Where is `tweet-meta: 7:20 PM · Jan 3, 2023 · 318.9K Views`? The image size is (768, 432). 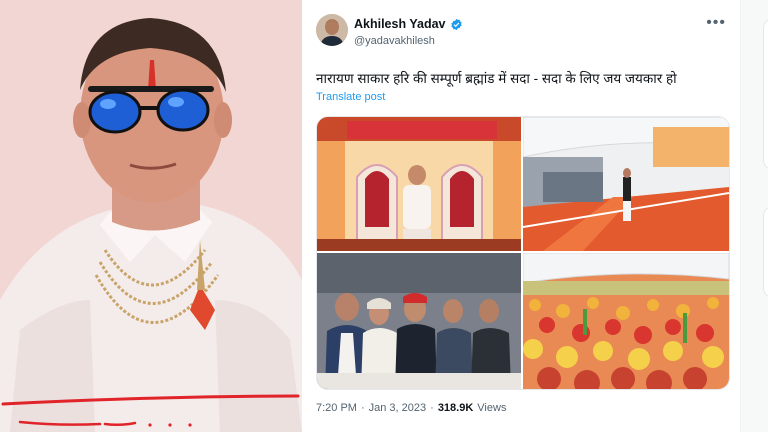
tweet-meta: 7:20 PM · Jan 3, 2023 · 318.9K Views is located at coordinates (411, 408).